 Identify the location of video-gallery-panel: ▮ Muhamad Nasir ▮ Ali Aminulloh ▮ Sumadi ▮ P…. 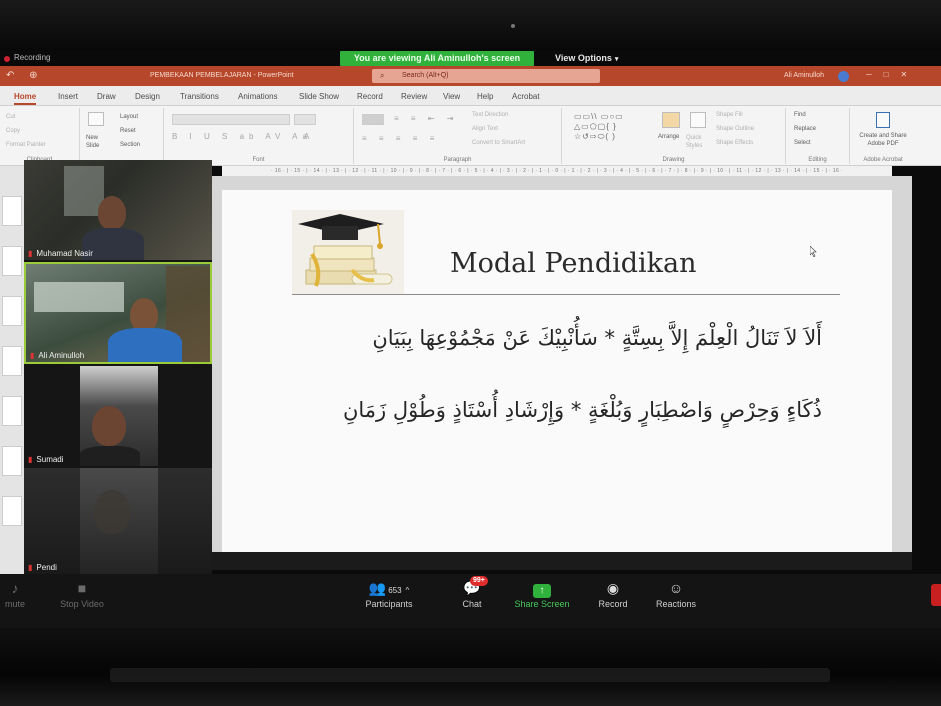
(118, 367).